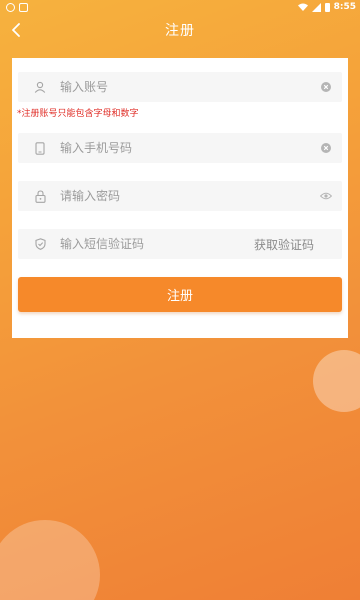  I want to click on app-icon, so click(23, 7).